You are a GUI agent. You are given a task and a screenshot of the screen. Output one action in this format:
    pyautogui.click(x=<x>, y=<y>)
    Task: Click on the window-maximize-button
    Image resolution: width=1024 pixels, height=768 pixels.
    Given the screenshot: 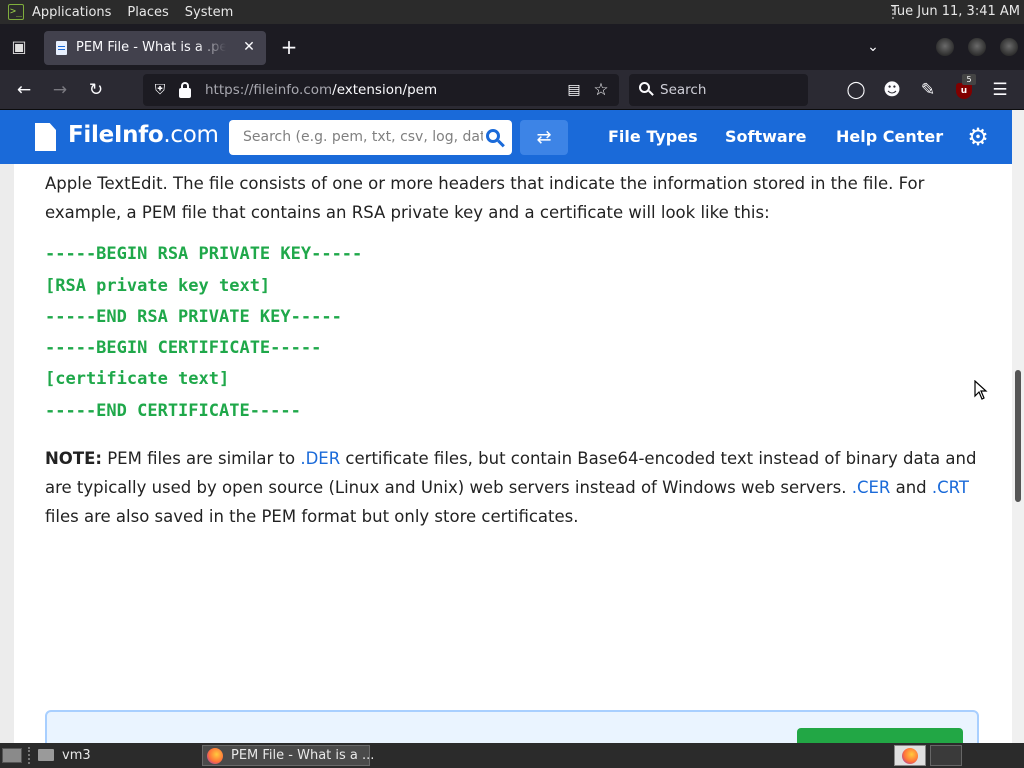 What is the action you would take?
    pyautogui.click(x=977, y=47)
    